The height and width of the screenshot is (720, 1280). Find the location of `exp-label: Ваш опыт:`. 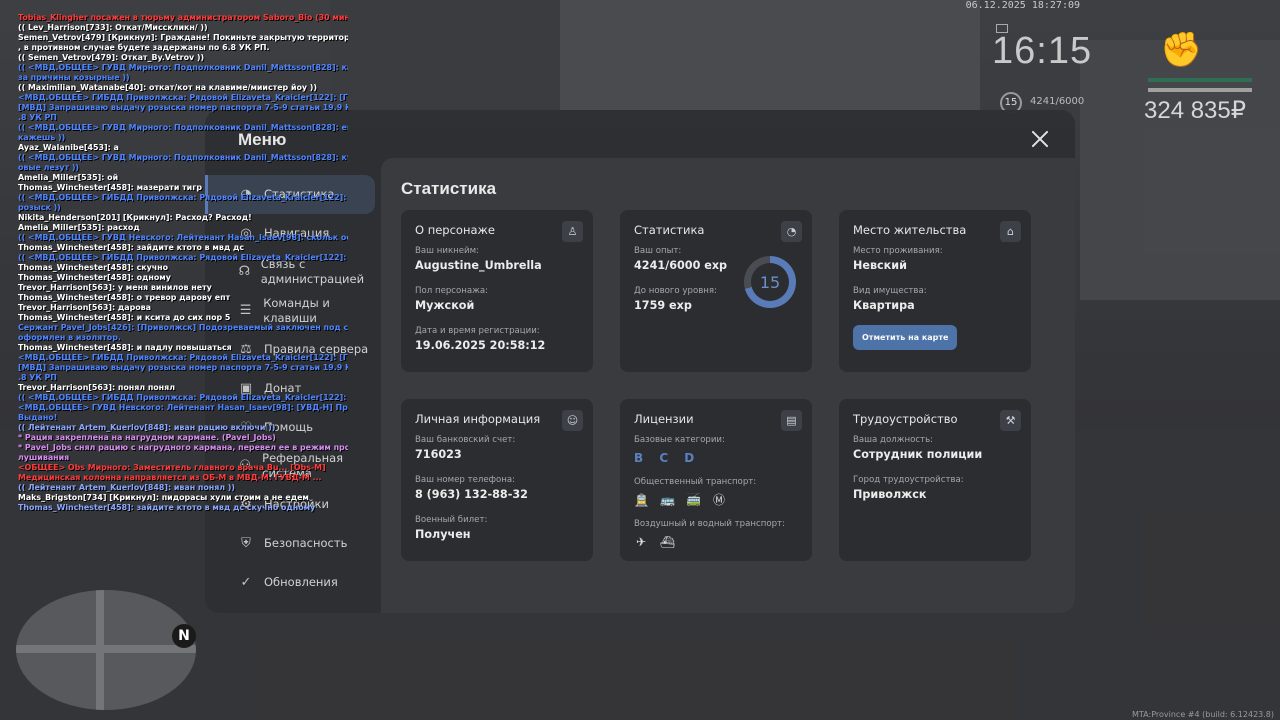

exp-label: Ваш опыт: is located at coordinates (658, 251).